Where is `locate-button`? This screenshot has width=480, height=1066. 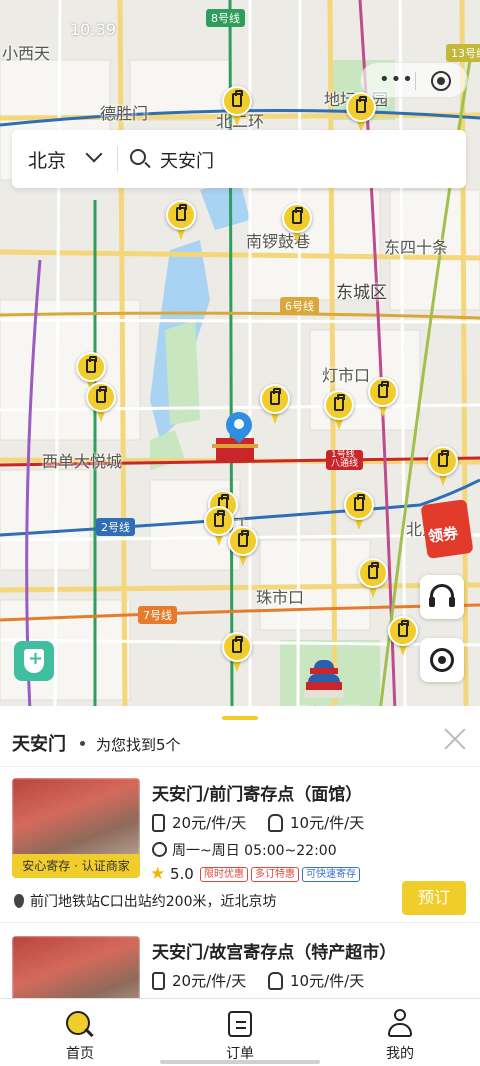 locate-button is located at coordinates (442, 660).